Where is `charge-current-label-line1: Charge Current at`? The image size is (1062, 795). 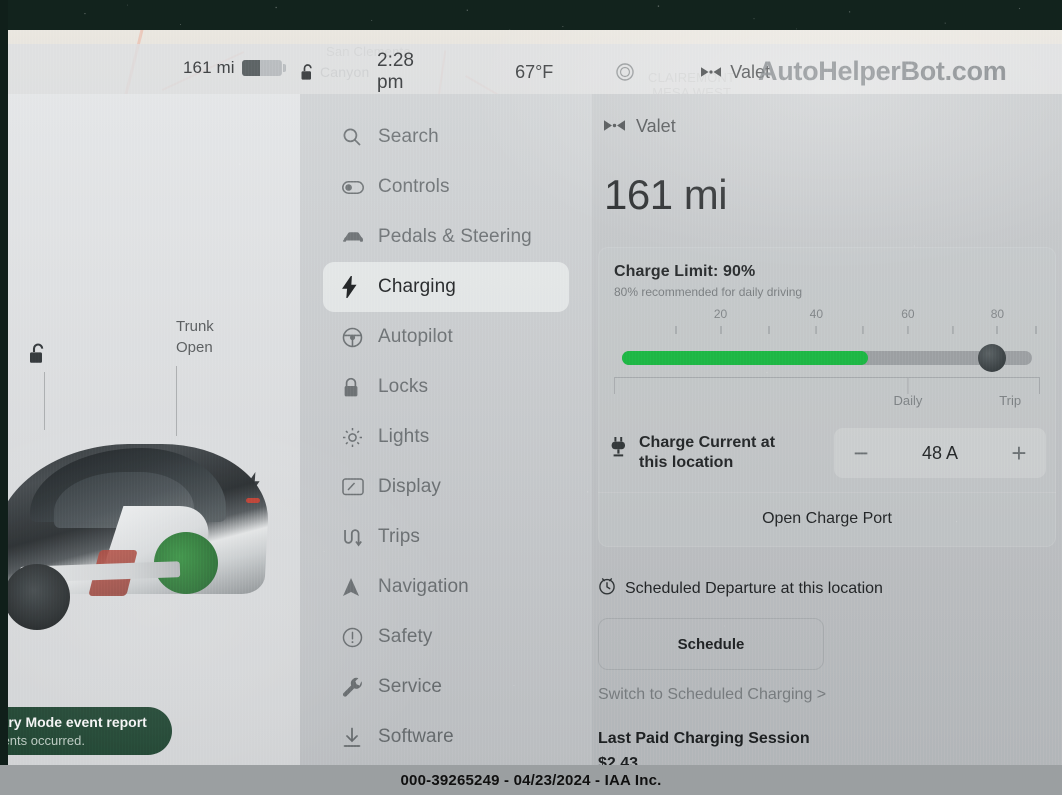
charge-current-label-line1: Charge Current at is located at coordinates (707, 442).